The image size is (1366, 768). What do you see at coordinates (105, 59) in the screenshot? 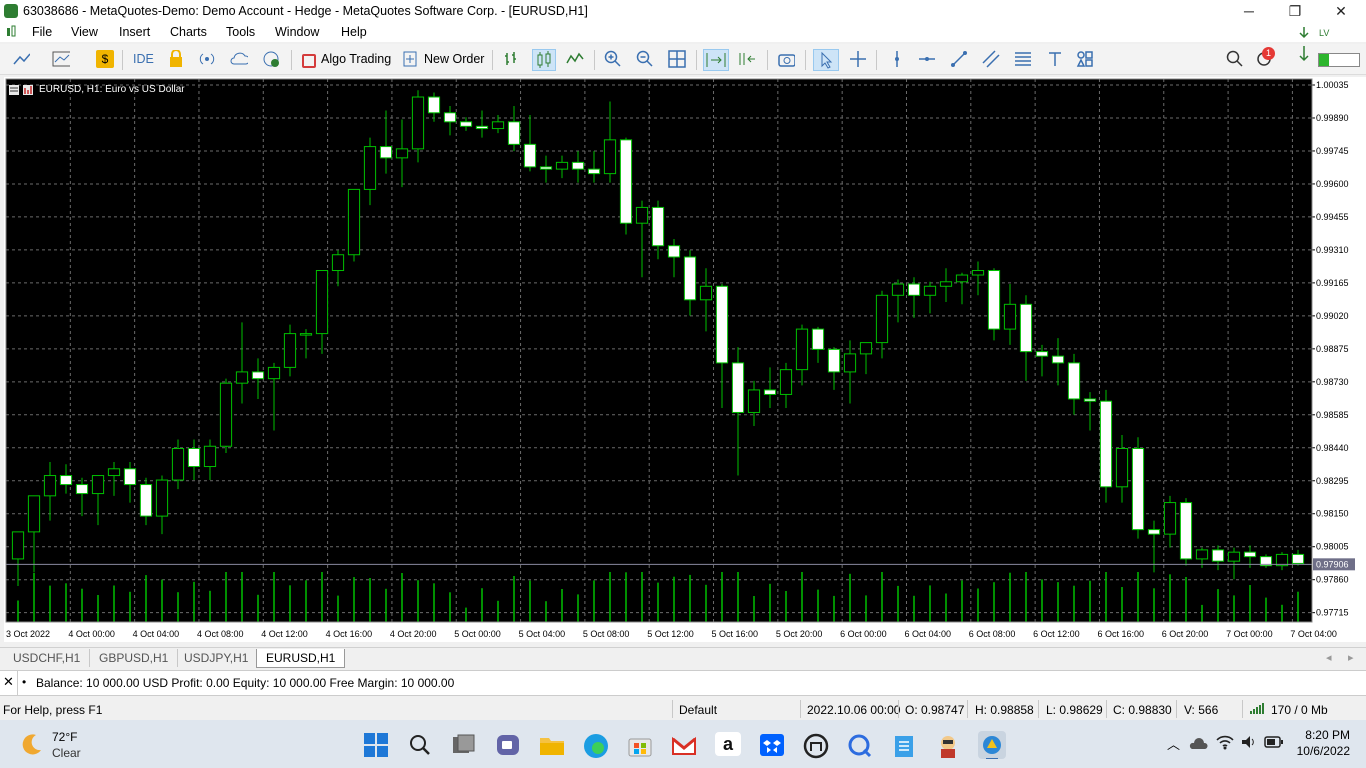
I see `market-icon: $` at bounding box center [105, 59].